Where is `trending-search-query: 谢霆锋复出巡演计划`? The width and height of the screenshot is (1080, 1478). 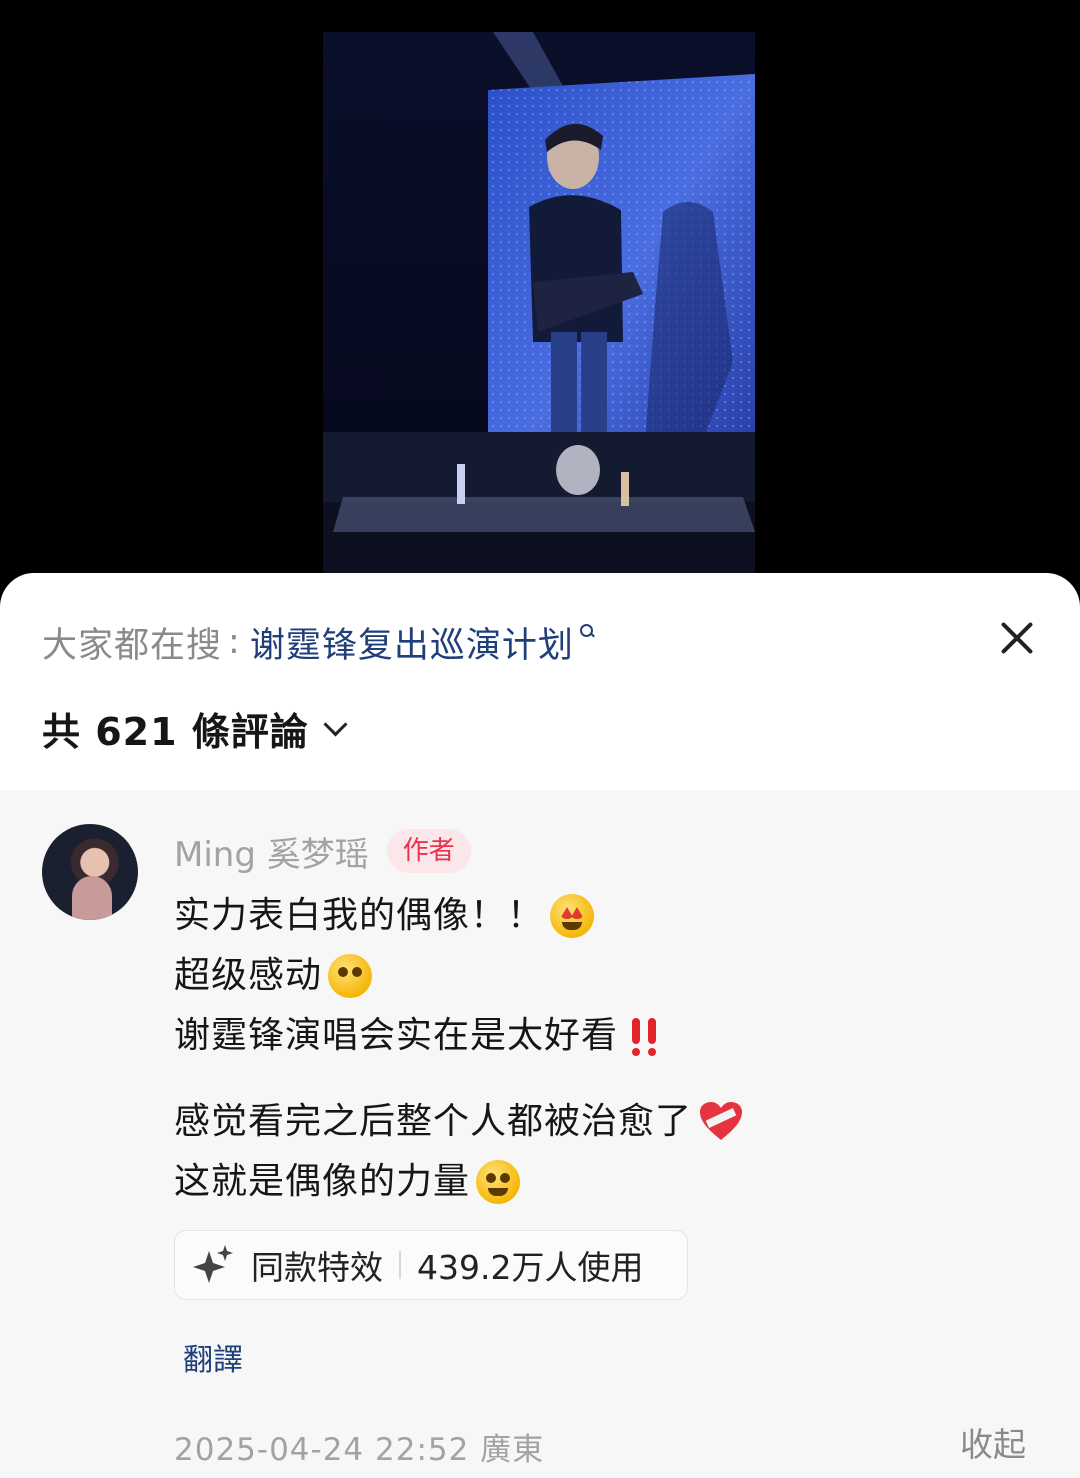 trending-search-query: 谢霆锋复出巡演计划 is located at coordinates (412, 642).